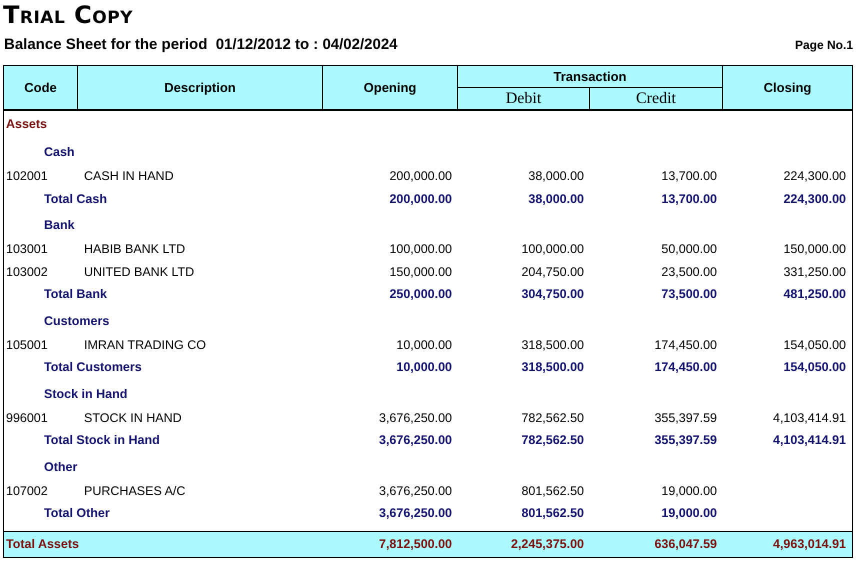  Describe the element at coordinates (814, 271) in the screenshot. I see `table-cell: 331,250.00` at that location.